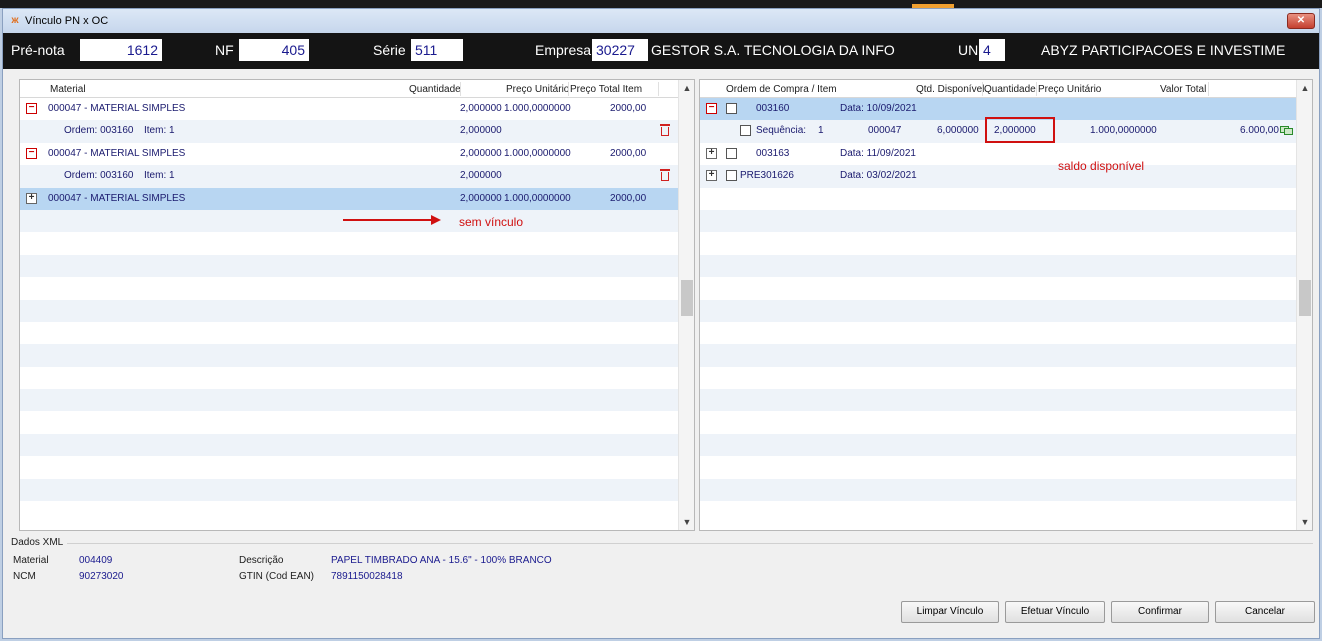 The width and height of the screenshot is (1322, 641). Describe the element at coordinates (1183, 89) in the screenshot. I see `col-valor-total: Valor Total` at that location.